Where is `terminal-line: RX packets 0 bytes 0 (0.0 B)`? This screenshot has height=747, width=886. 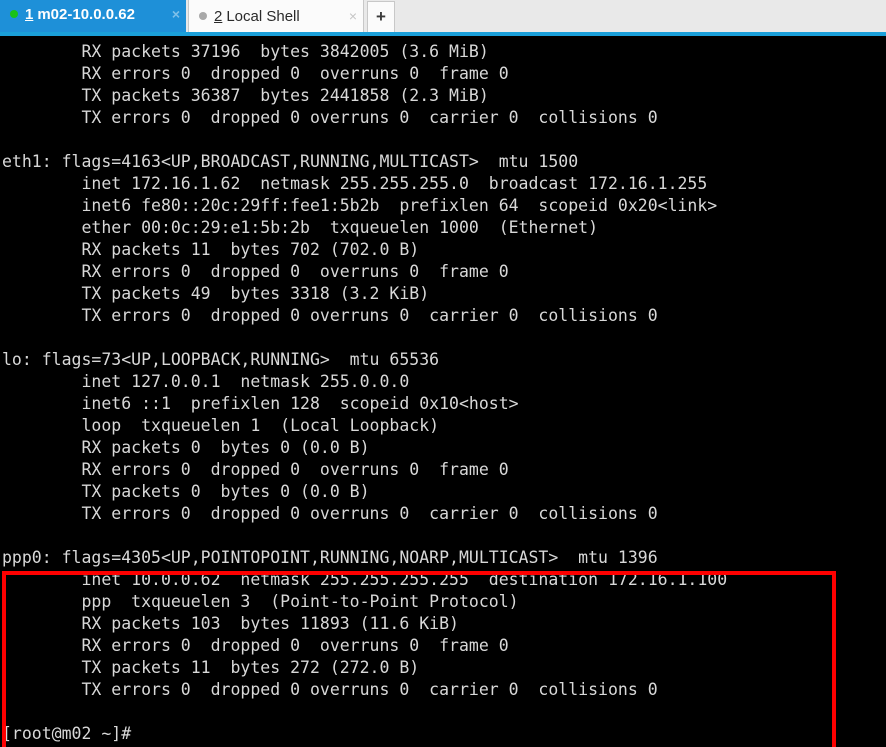
terminal-line: RX packets 0 bytes 0 (0.0 B) is located at coordinates (186, 447).